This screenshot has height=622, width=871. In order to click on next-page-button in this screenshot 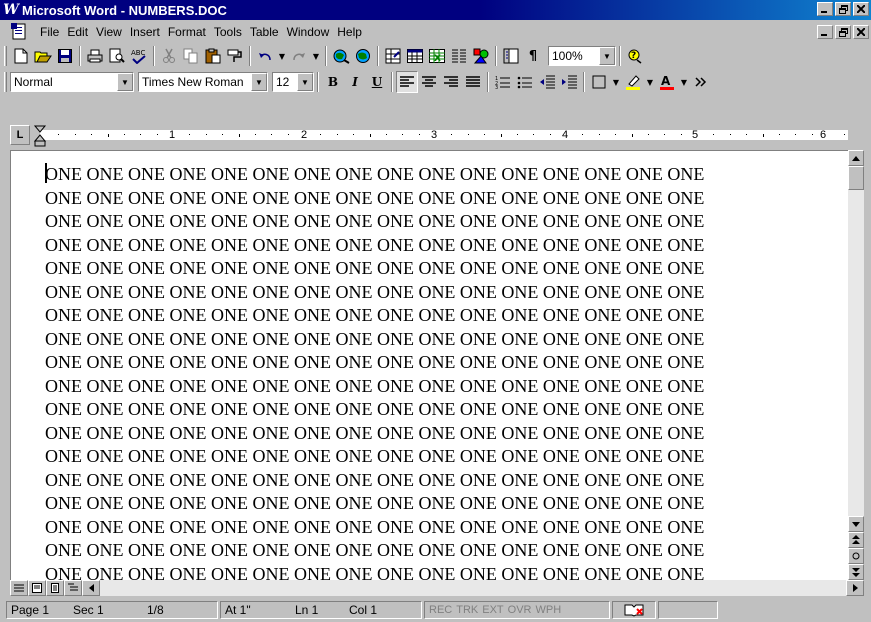, I will do `click(856, 572)`.